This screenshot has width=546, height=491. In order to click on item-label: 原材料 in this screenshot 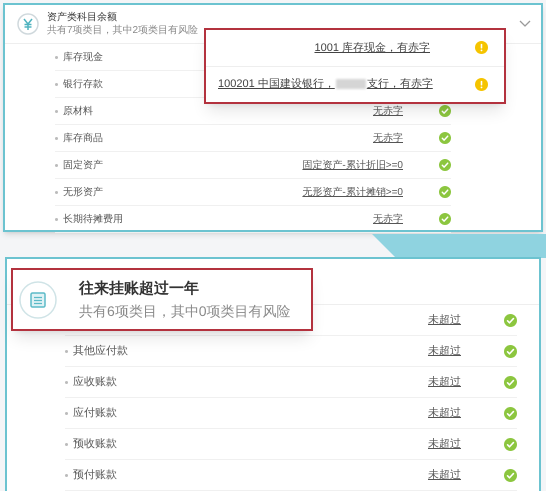, I will do `click(78, 111)`.